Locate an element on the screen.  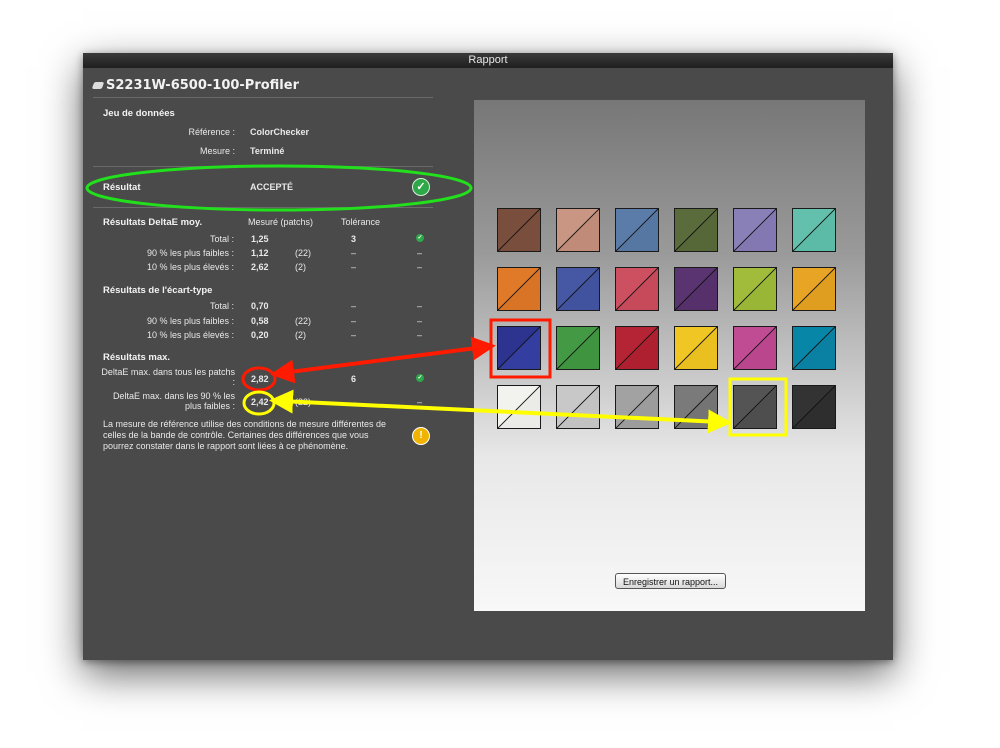
deltae-10-status: – is located at coordinates (420, 267).